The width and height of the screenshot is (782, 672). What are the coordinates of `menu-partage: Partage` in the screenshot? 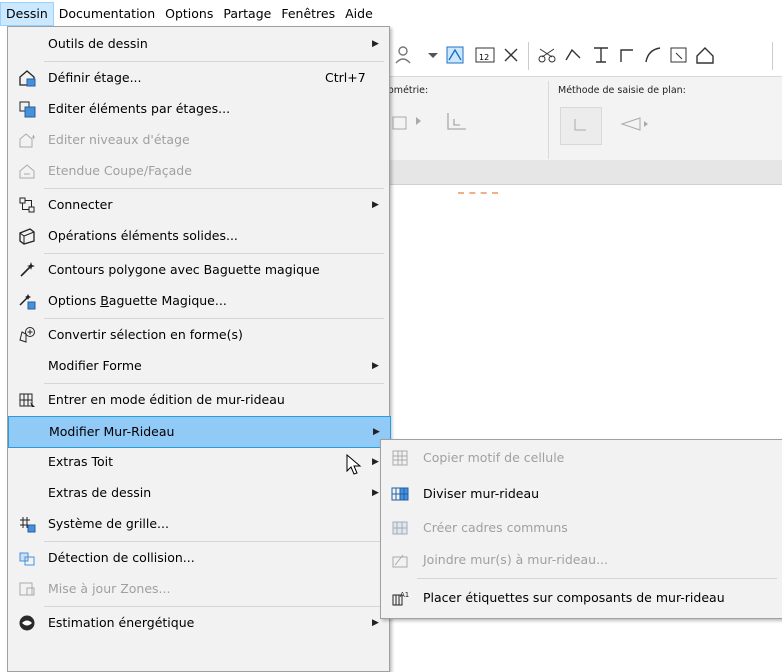 It's located at (247, 14).